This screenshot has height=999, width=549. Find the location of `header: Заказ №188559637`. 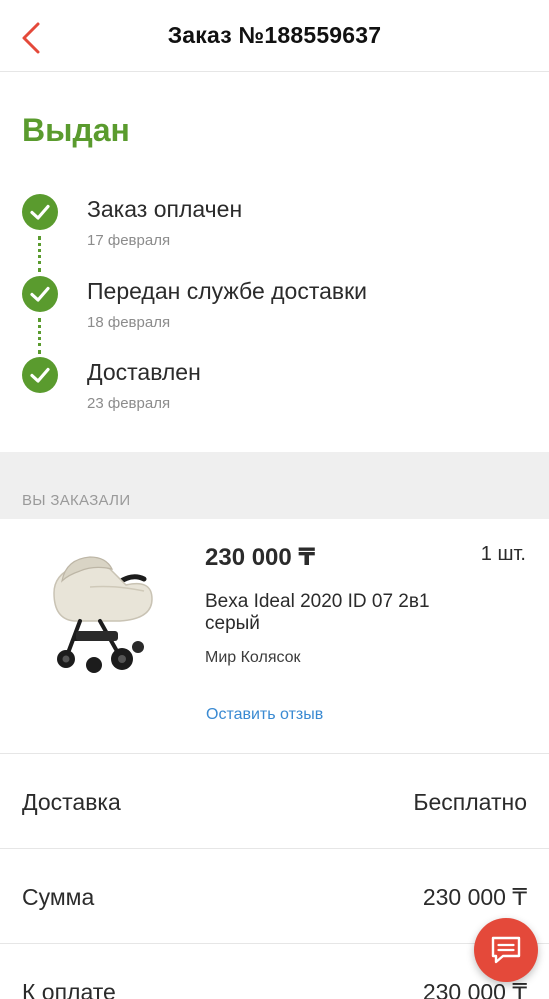

header: Заказ №188559637 is located at coordinates (274, 36).